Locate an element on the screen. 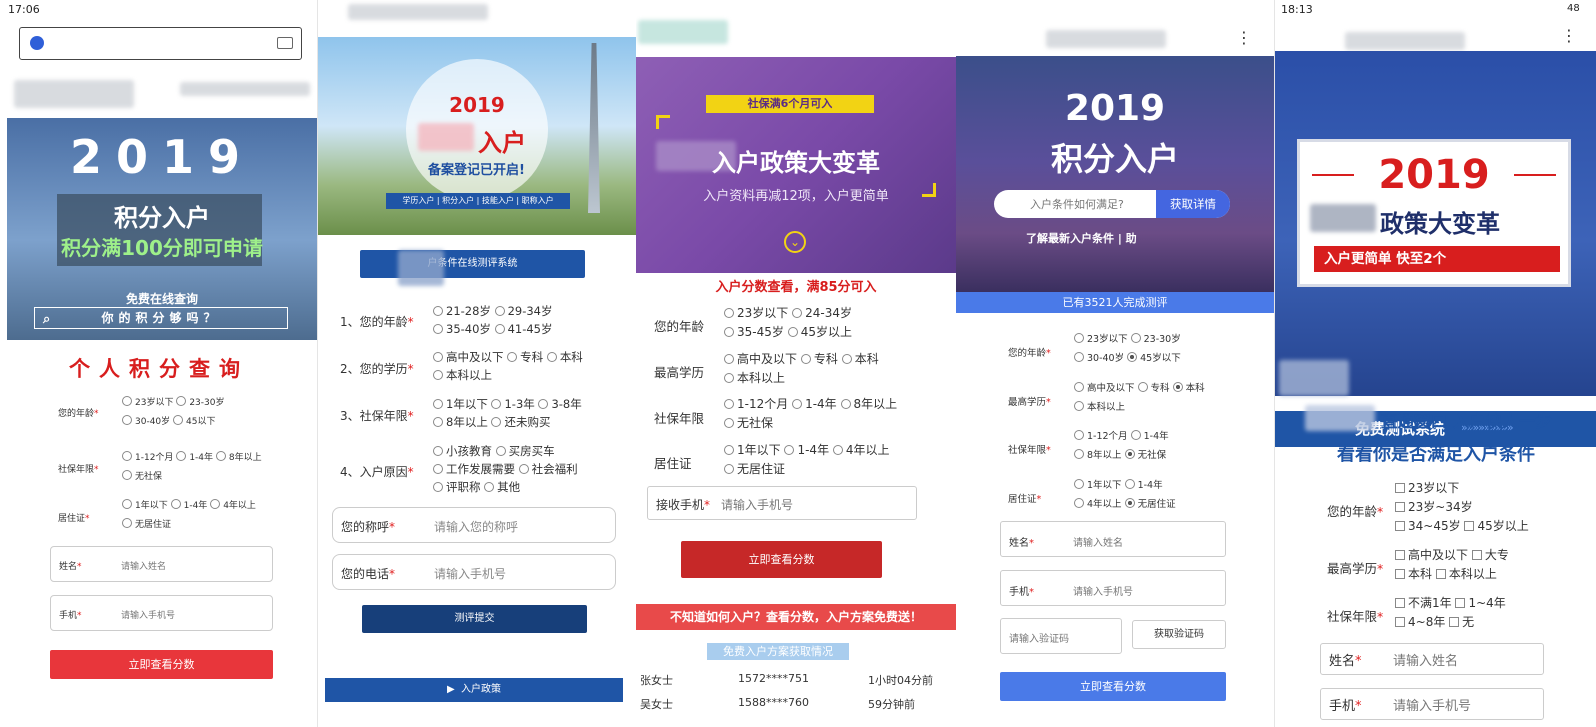 The height and width of the screenshot is (727, 1596). banner: 社保满6个月可入 入户政策大变革 入户资料再减12项，入户更简单 ⌄ is located at coordinates (796, 165).